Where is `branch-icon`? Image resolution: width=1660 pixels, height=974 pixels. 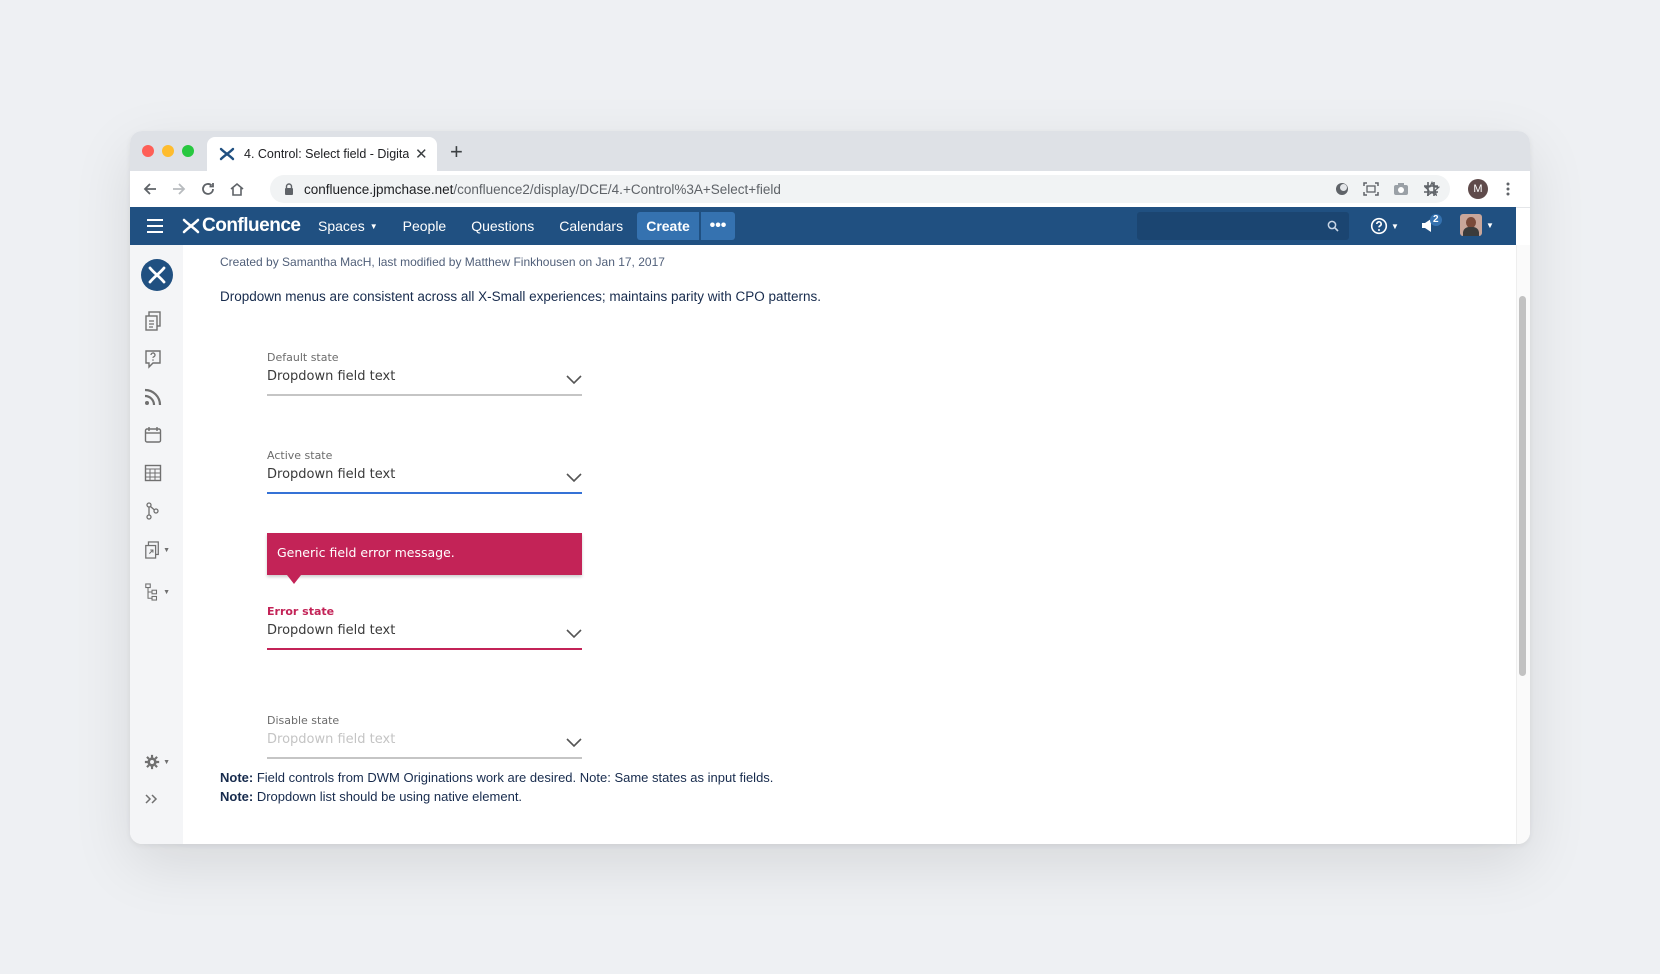
branch-icon is located at coordinates (157, 511).